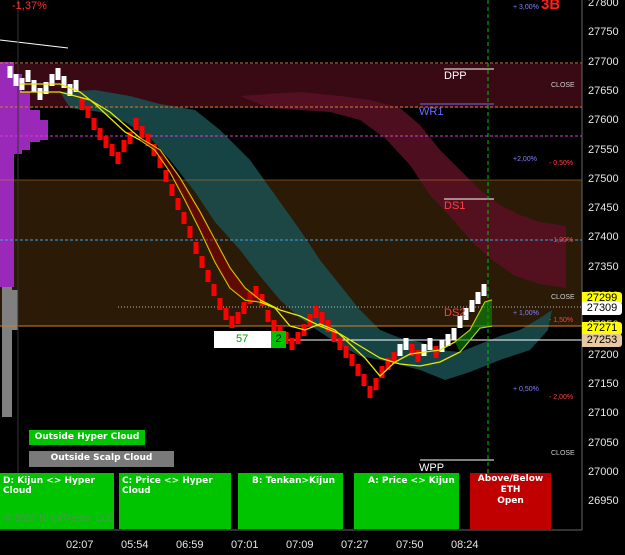 The width and height of the screenshot is (625, 555). I want to click on counter-left: 57, so click(242, 339).